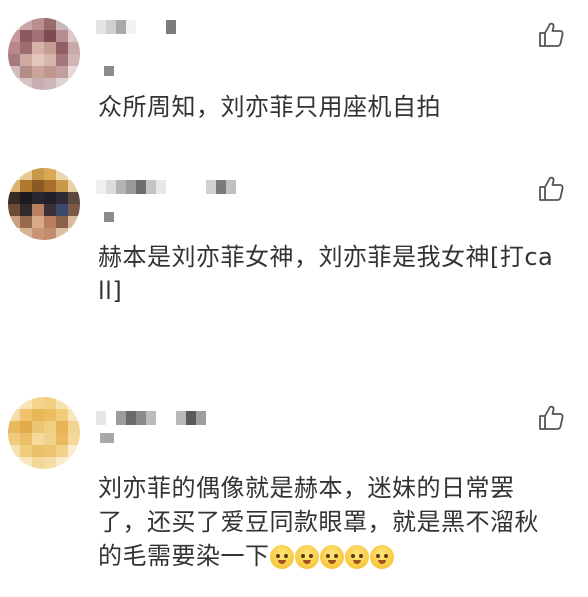  Describe the element at coordinates (326, 274) in the screenshot. I see `comment-text: 赫本是刘亦菲女神，刘亦菲是我女神[打call]` at that location.